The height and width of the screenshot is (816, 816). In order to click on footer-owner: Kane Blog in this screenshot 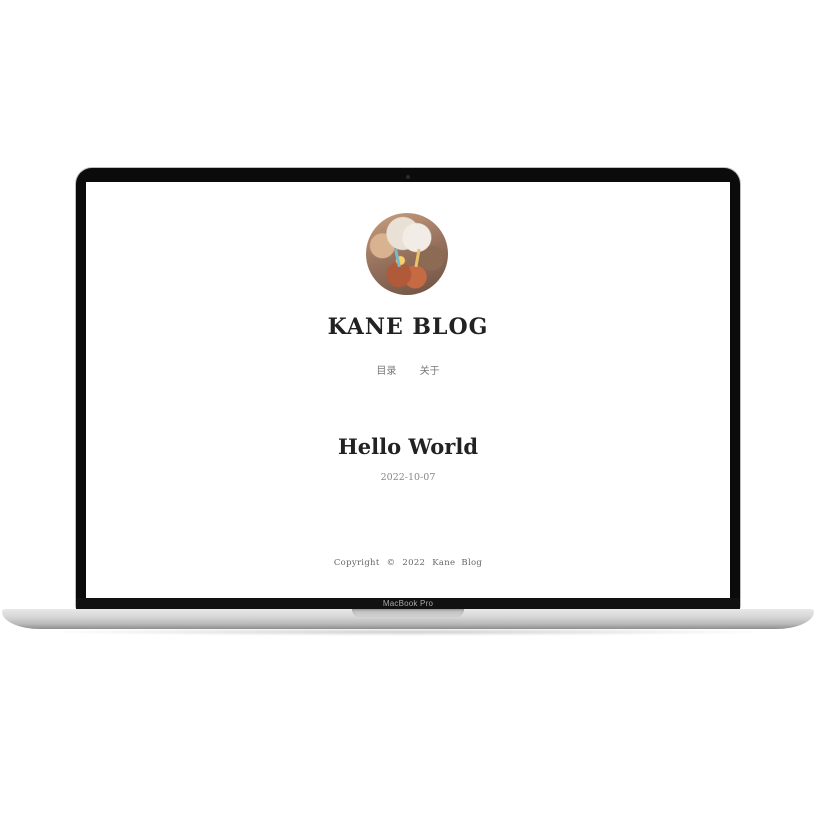, I will do `click(457, 563)`.